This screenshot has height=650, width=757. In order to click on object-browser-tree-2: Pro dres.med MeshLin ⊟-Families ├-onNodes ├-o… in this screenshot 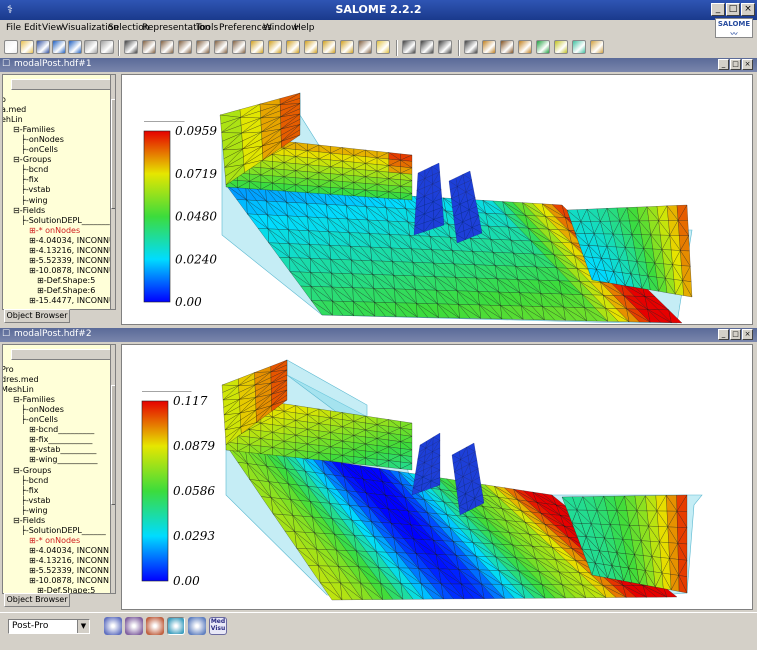, I will do `click(59, 469)`.